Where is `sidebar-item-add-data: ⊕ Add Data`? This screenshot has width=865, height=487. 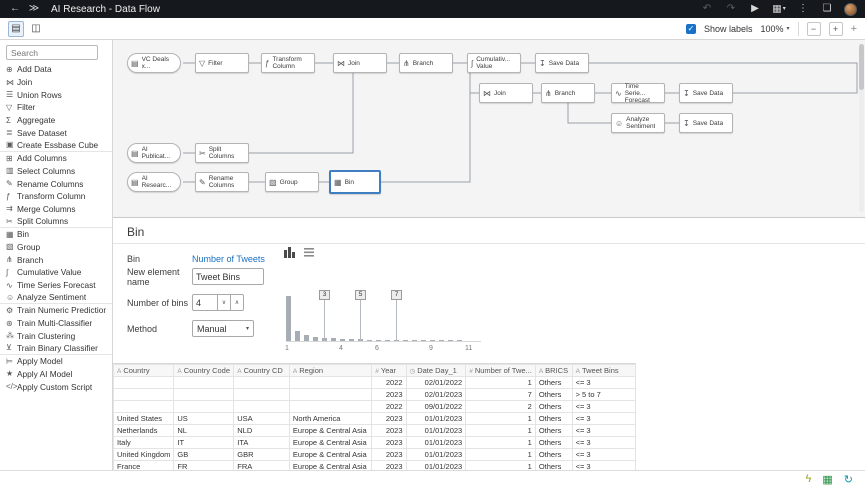
sidebar-item-add-data: ⊕ Add Data is located at coordinates (56, 69).